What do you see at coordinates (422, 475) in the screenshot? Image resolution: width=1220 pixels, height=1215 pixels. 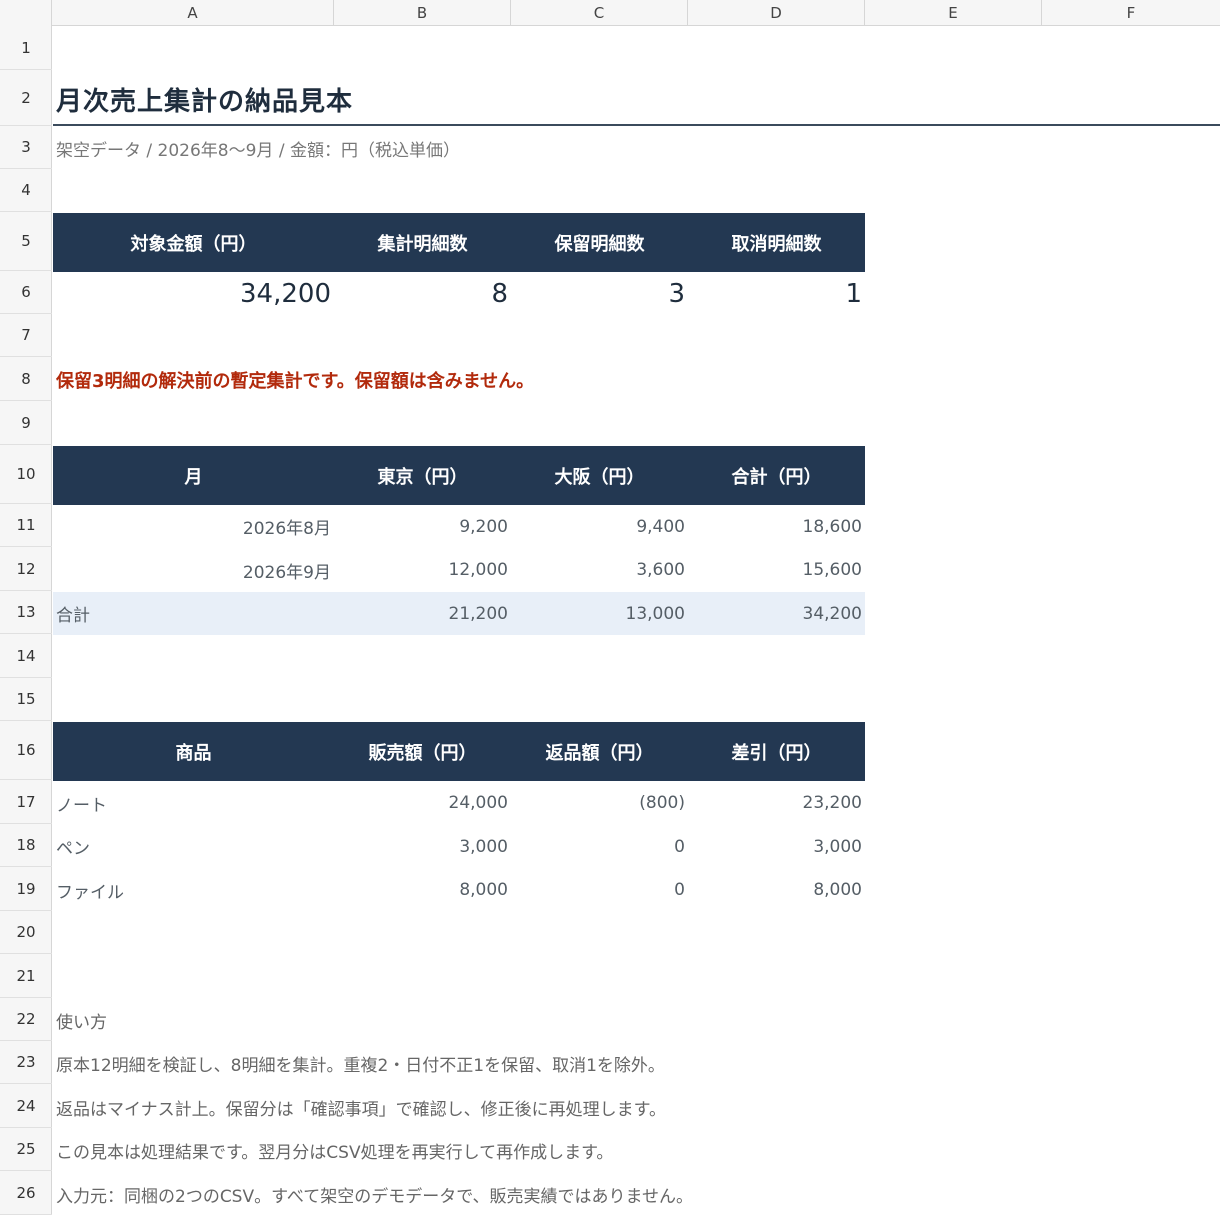 I see `monthly-header-tokyo: 東京（円）` at bounding box center [422, 475].